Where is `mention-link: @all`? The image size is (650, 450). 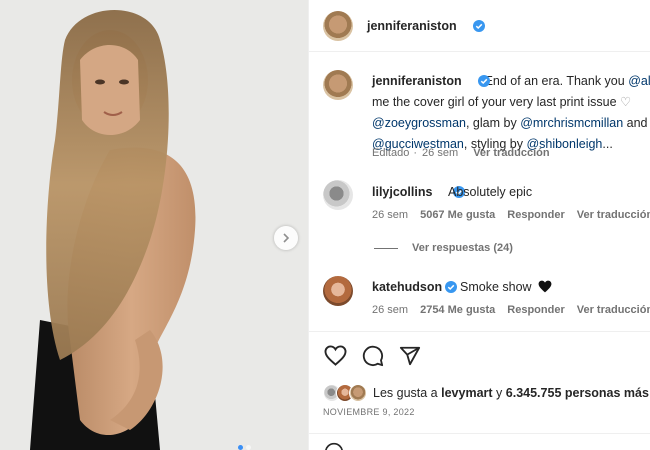
mention-link: @all is located at coordinates (639, 81).